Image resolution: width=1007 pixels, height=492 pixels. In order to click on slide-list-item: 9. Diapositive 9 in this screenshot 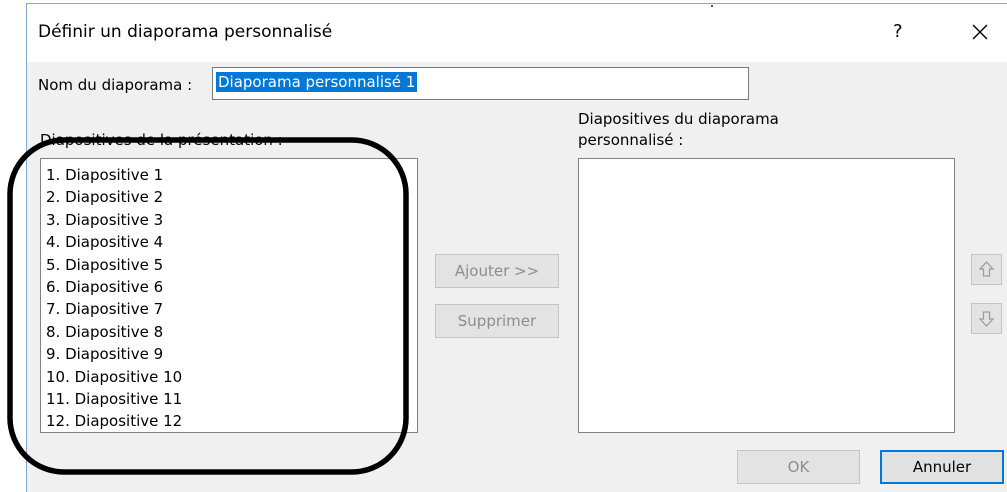, I will do `click(231, 354)`.